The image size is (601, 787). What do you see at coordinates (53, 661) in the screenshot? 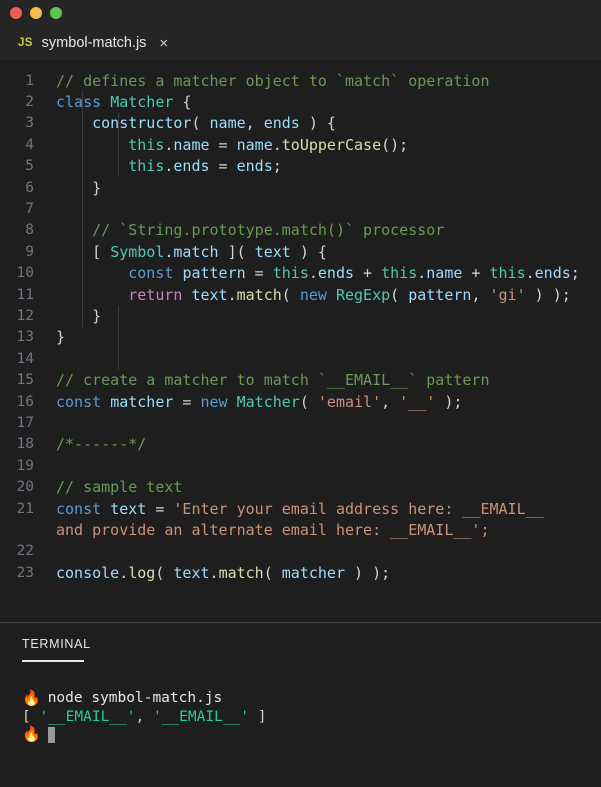
I see `terminal-tab-underline` at bounding box center [53, 661].